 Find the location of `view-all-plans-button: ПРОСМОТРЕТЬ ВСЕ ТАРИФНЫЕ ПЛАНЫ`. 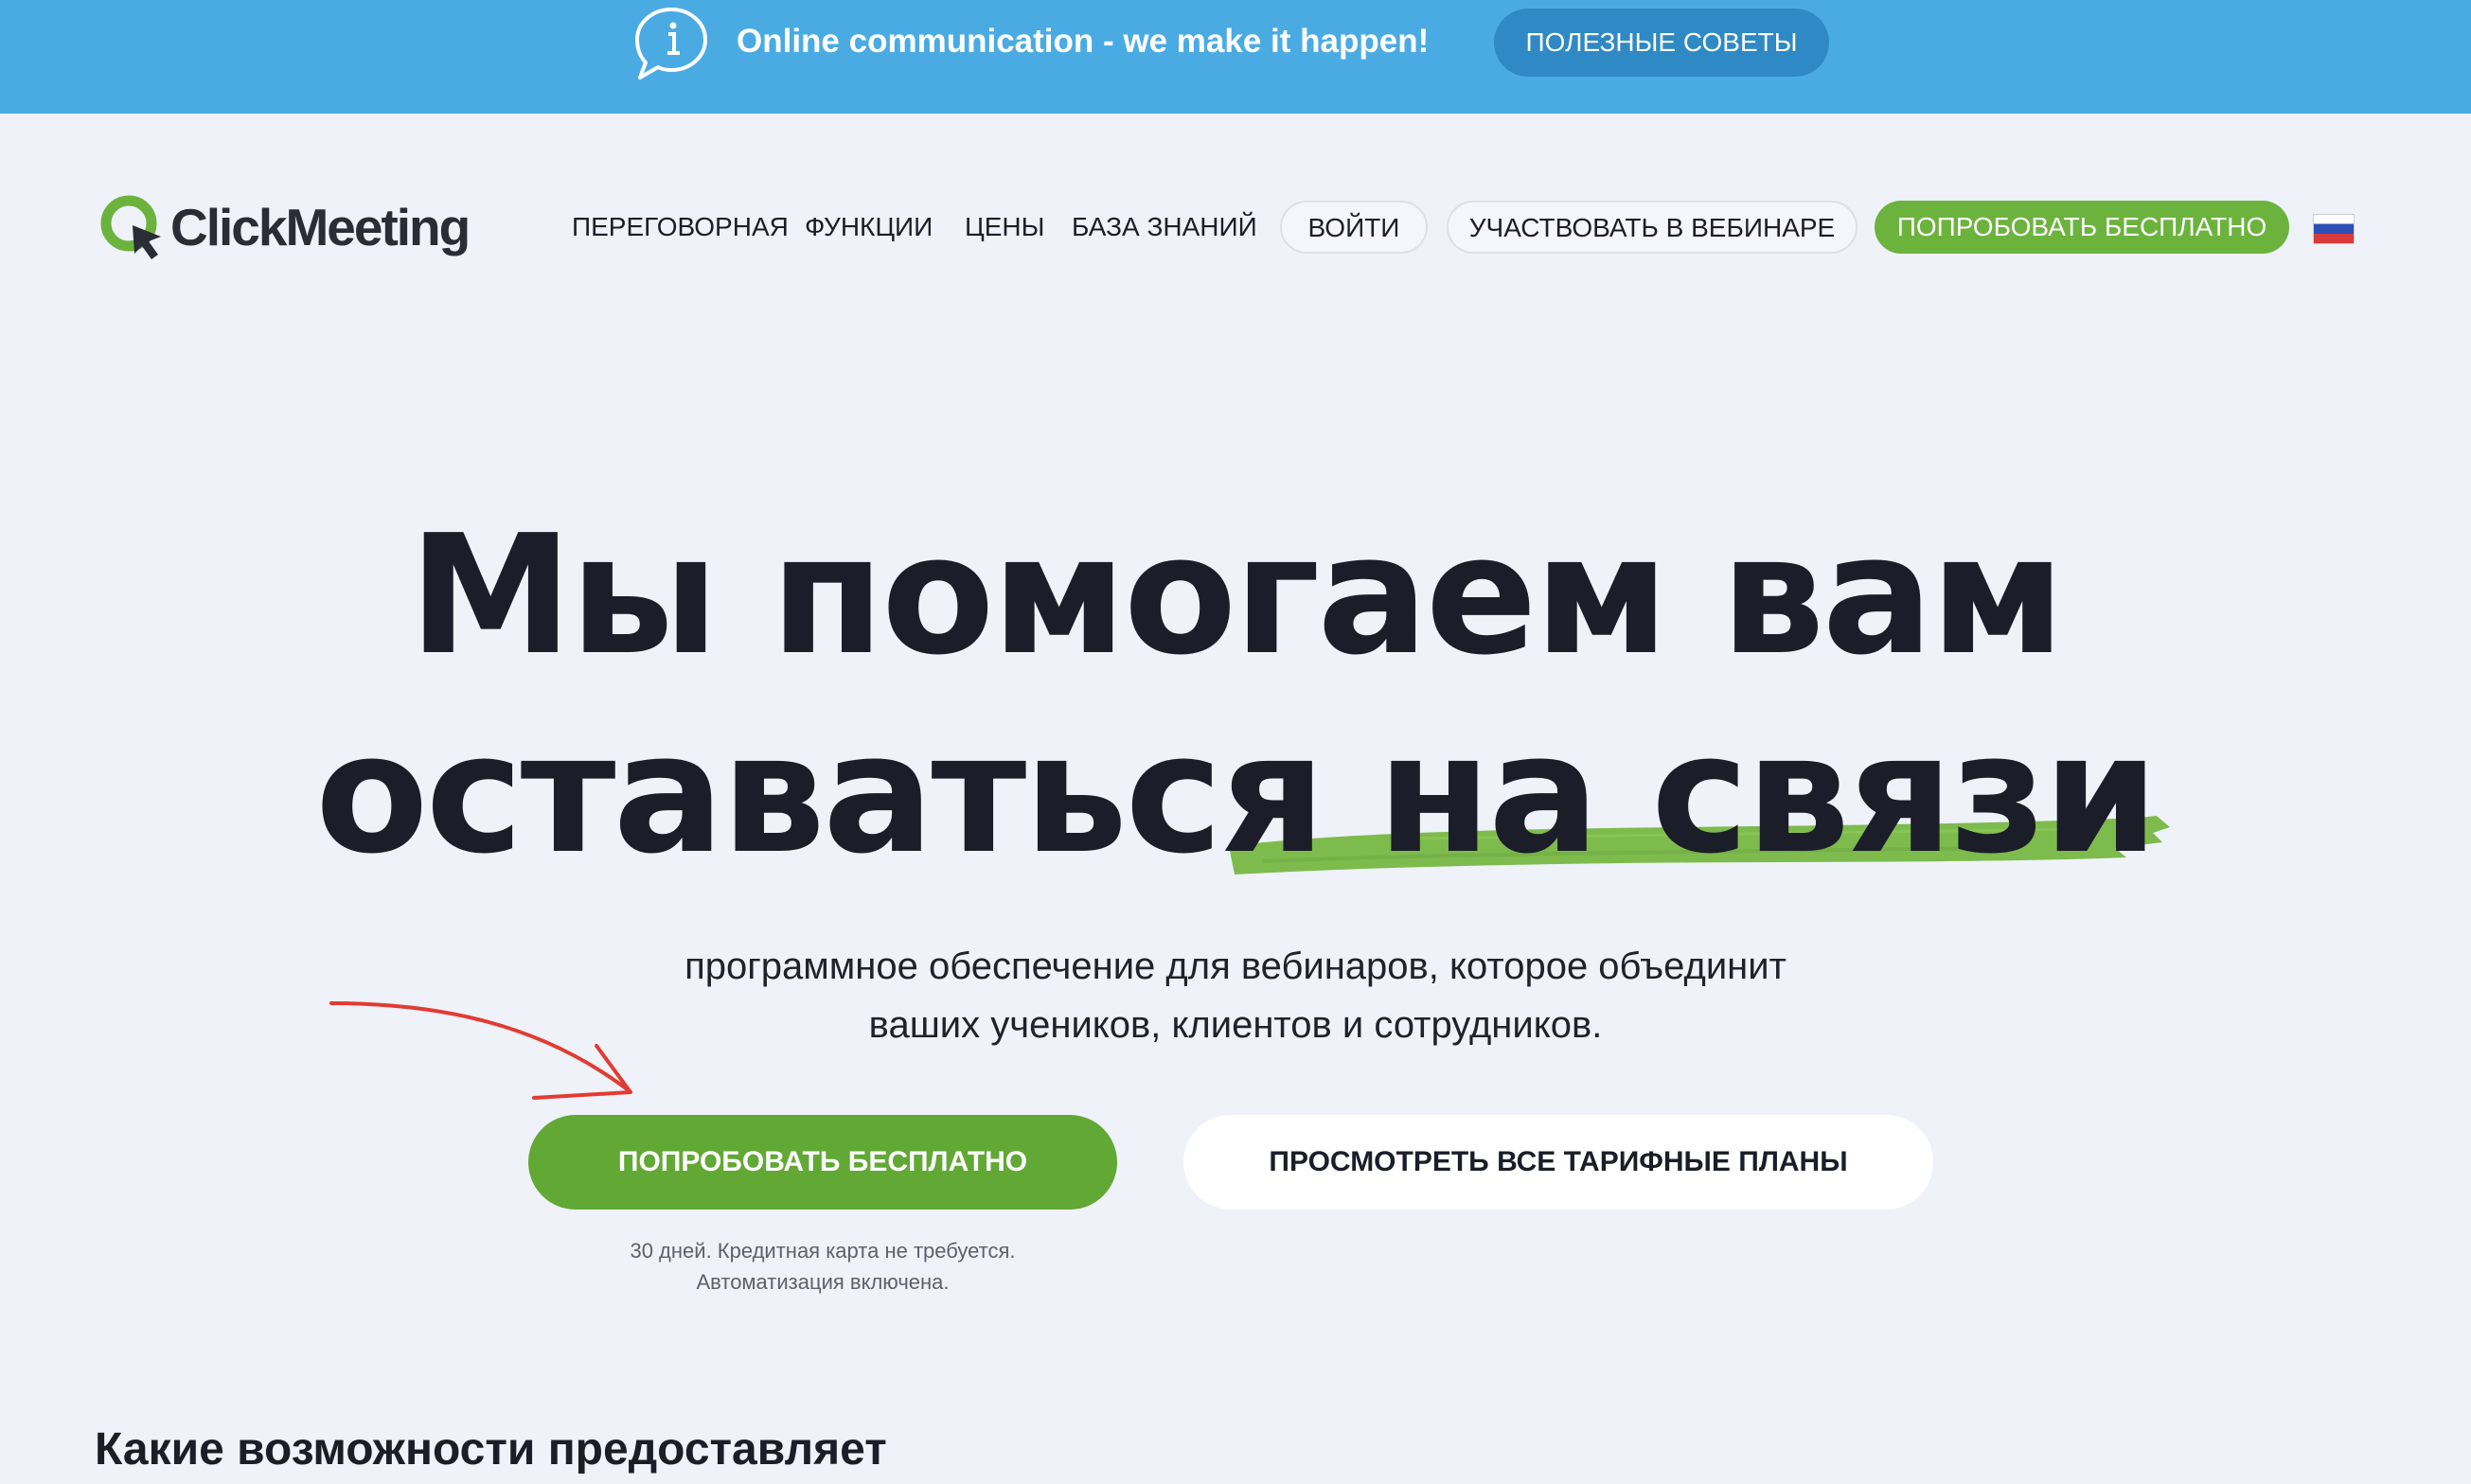

view-all-plans-button: ПРОСМОТРЕТЬ ВСЕ ТАРИФНЫЕ ПЛАНЫ is located at coordinates (1558, 1162).